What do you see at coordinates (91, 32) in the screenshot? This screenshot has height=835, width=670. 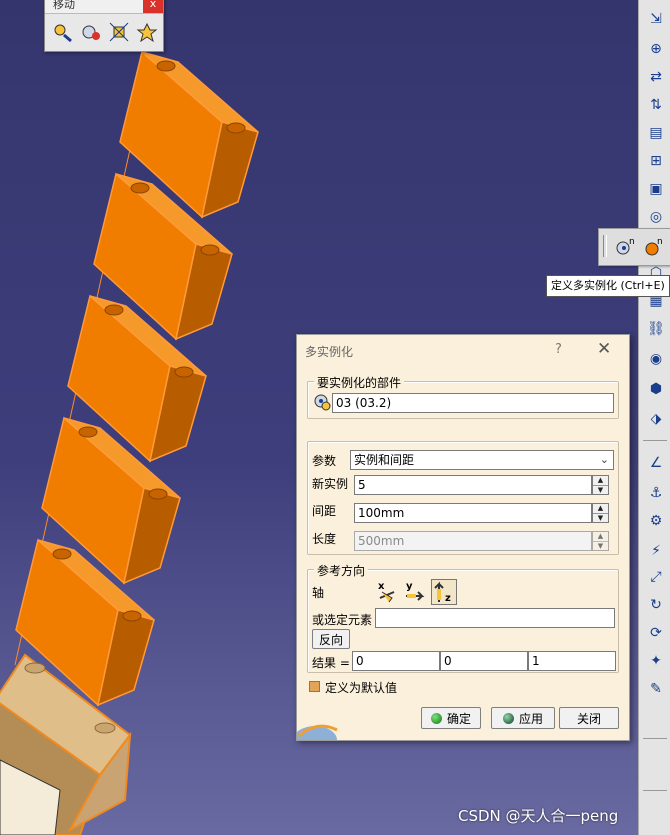 I see `snap-icon` at bounding box center [91, 32].